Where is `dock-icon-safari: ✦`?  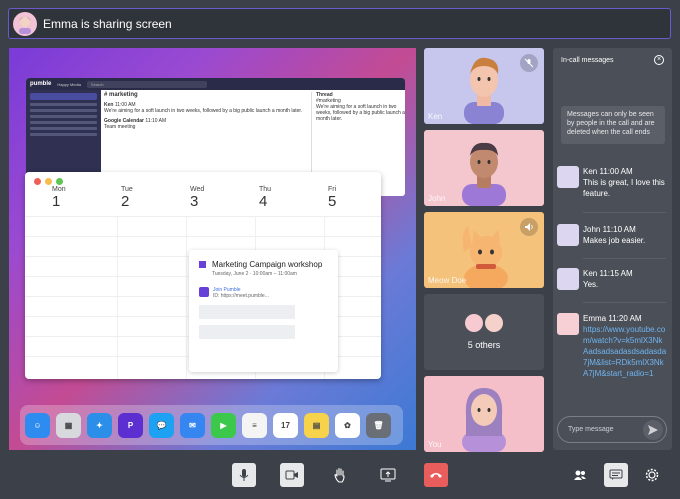 dock-icon-safari: ✦ is located at coordinates (99, 425).